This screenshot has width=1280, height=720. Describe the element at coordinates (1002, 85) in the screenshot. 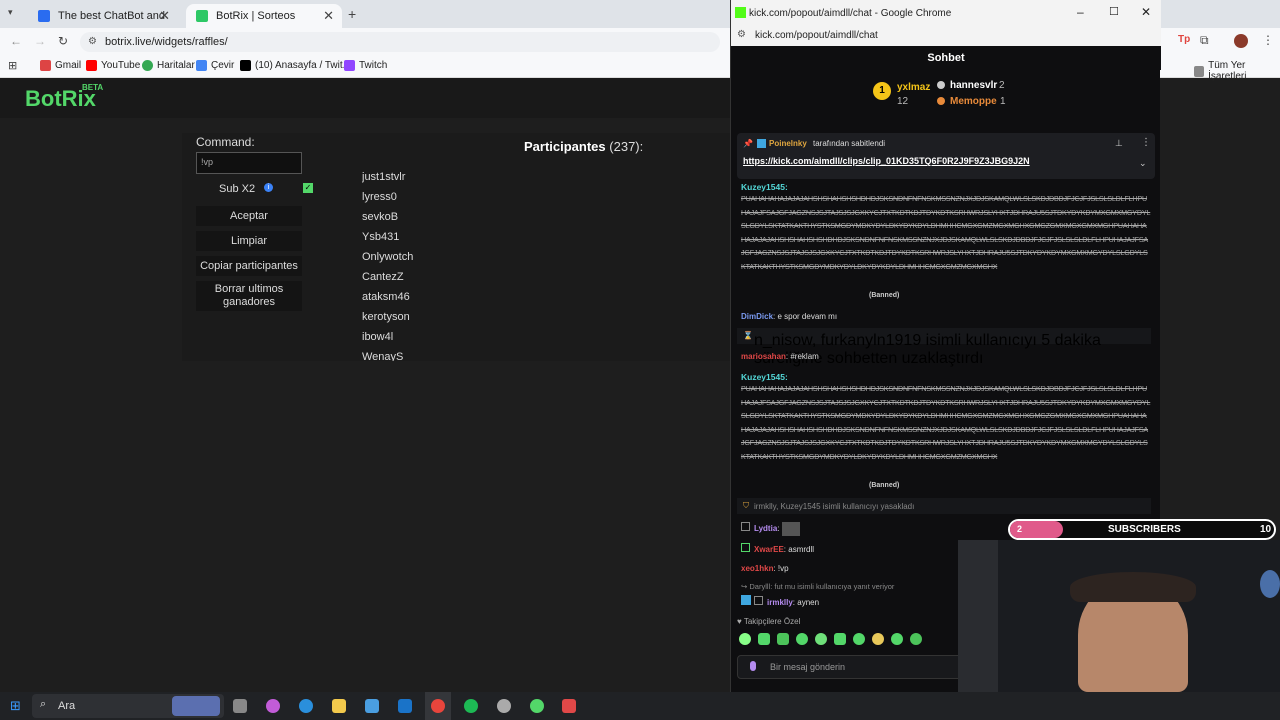

I see `supporter-count: 2` at that location.